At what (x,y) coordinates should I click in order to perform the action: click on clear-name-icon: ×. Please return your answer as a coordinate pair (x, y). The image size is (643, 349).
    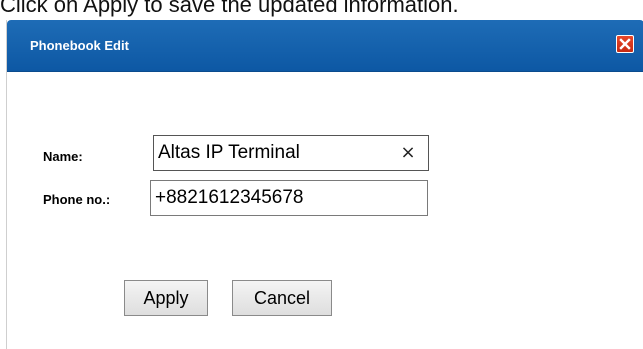
    Looking at the image, I should click on (408, 153).